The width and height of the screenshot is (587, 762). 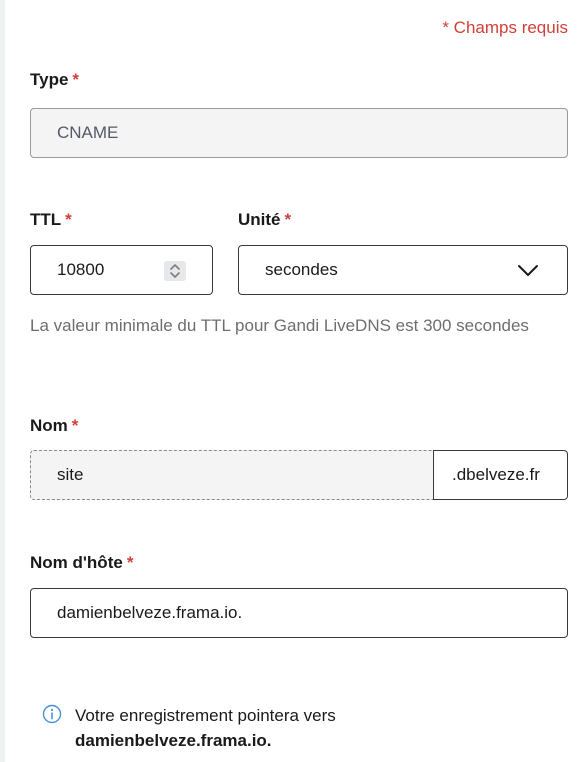 What do you see at coordinates (70, 474) in the screenshot?
I see `name-value: site` at bounding box center [70, 474].